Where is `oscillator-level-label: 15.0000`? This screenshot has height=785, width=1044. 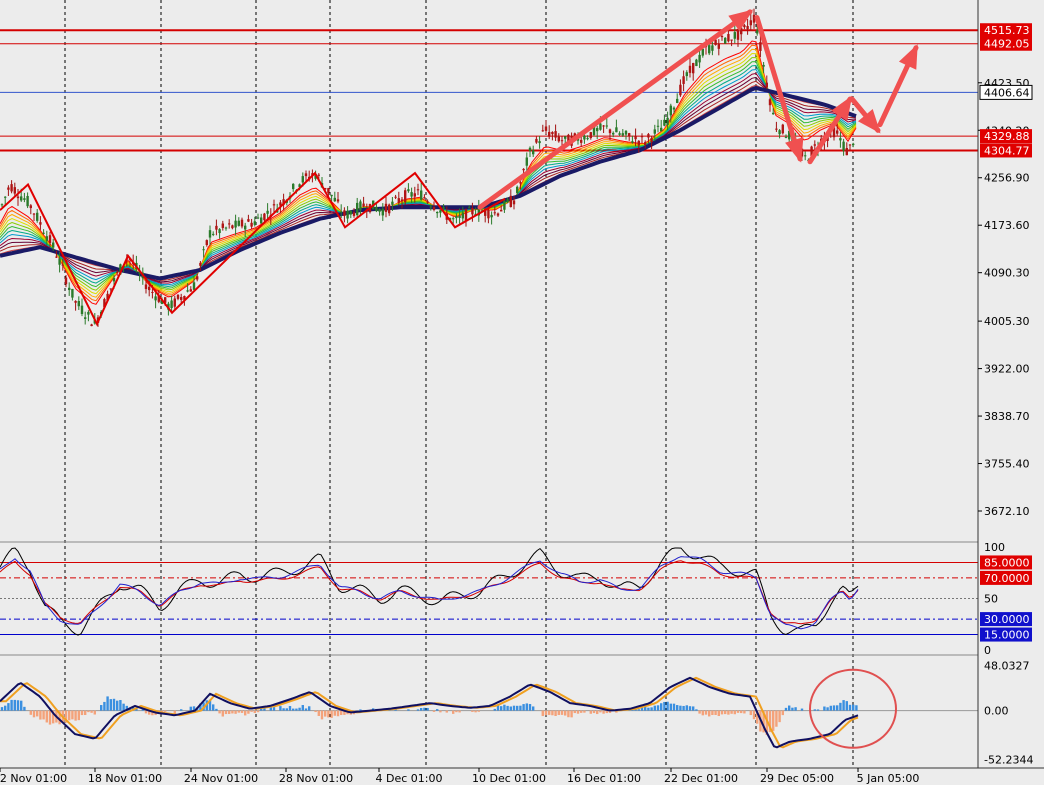
oscillator-level-label: 15.0000 is located at coordinates (1007, 635).